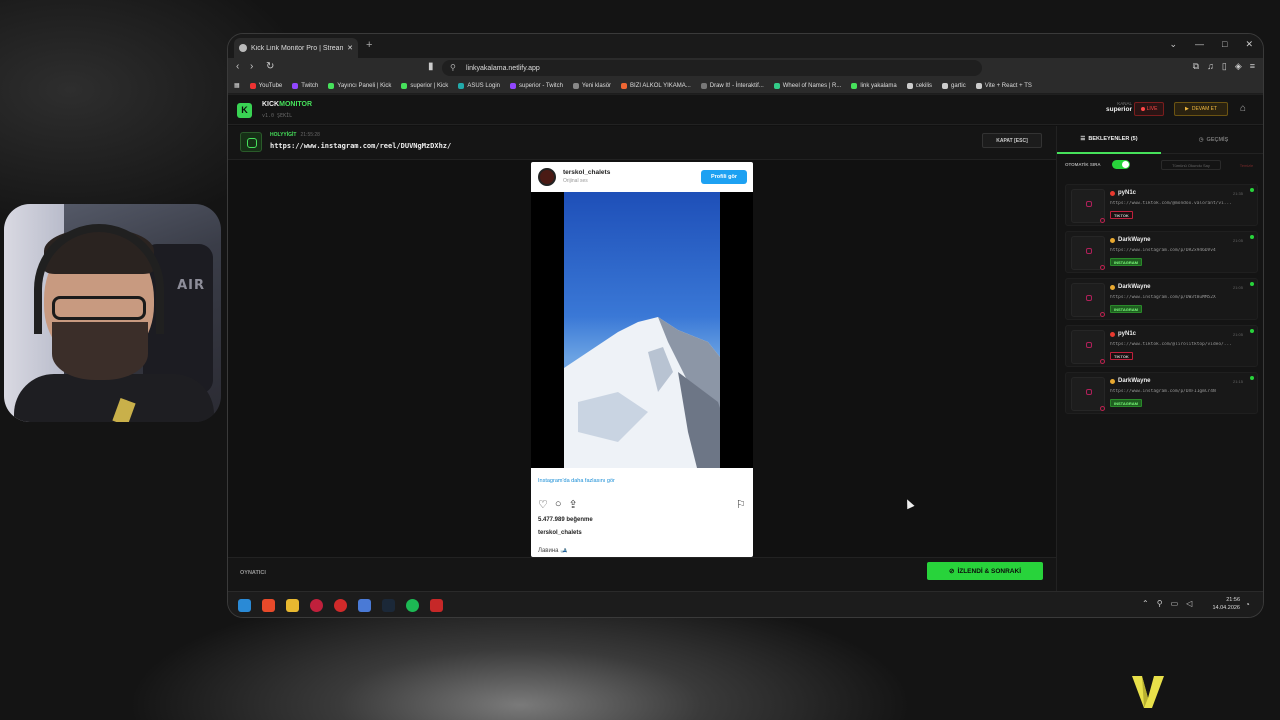 Image resolution: width=1280 pixels, height=720 pixels. Describe the element at coordinates (1196, 66) in the screenshot. I see `extension-icon: ⧉` at that location.